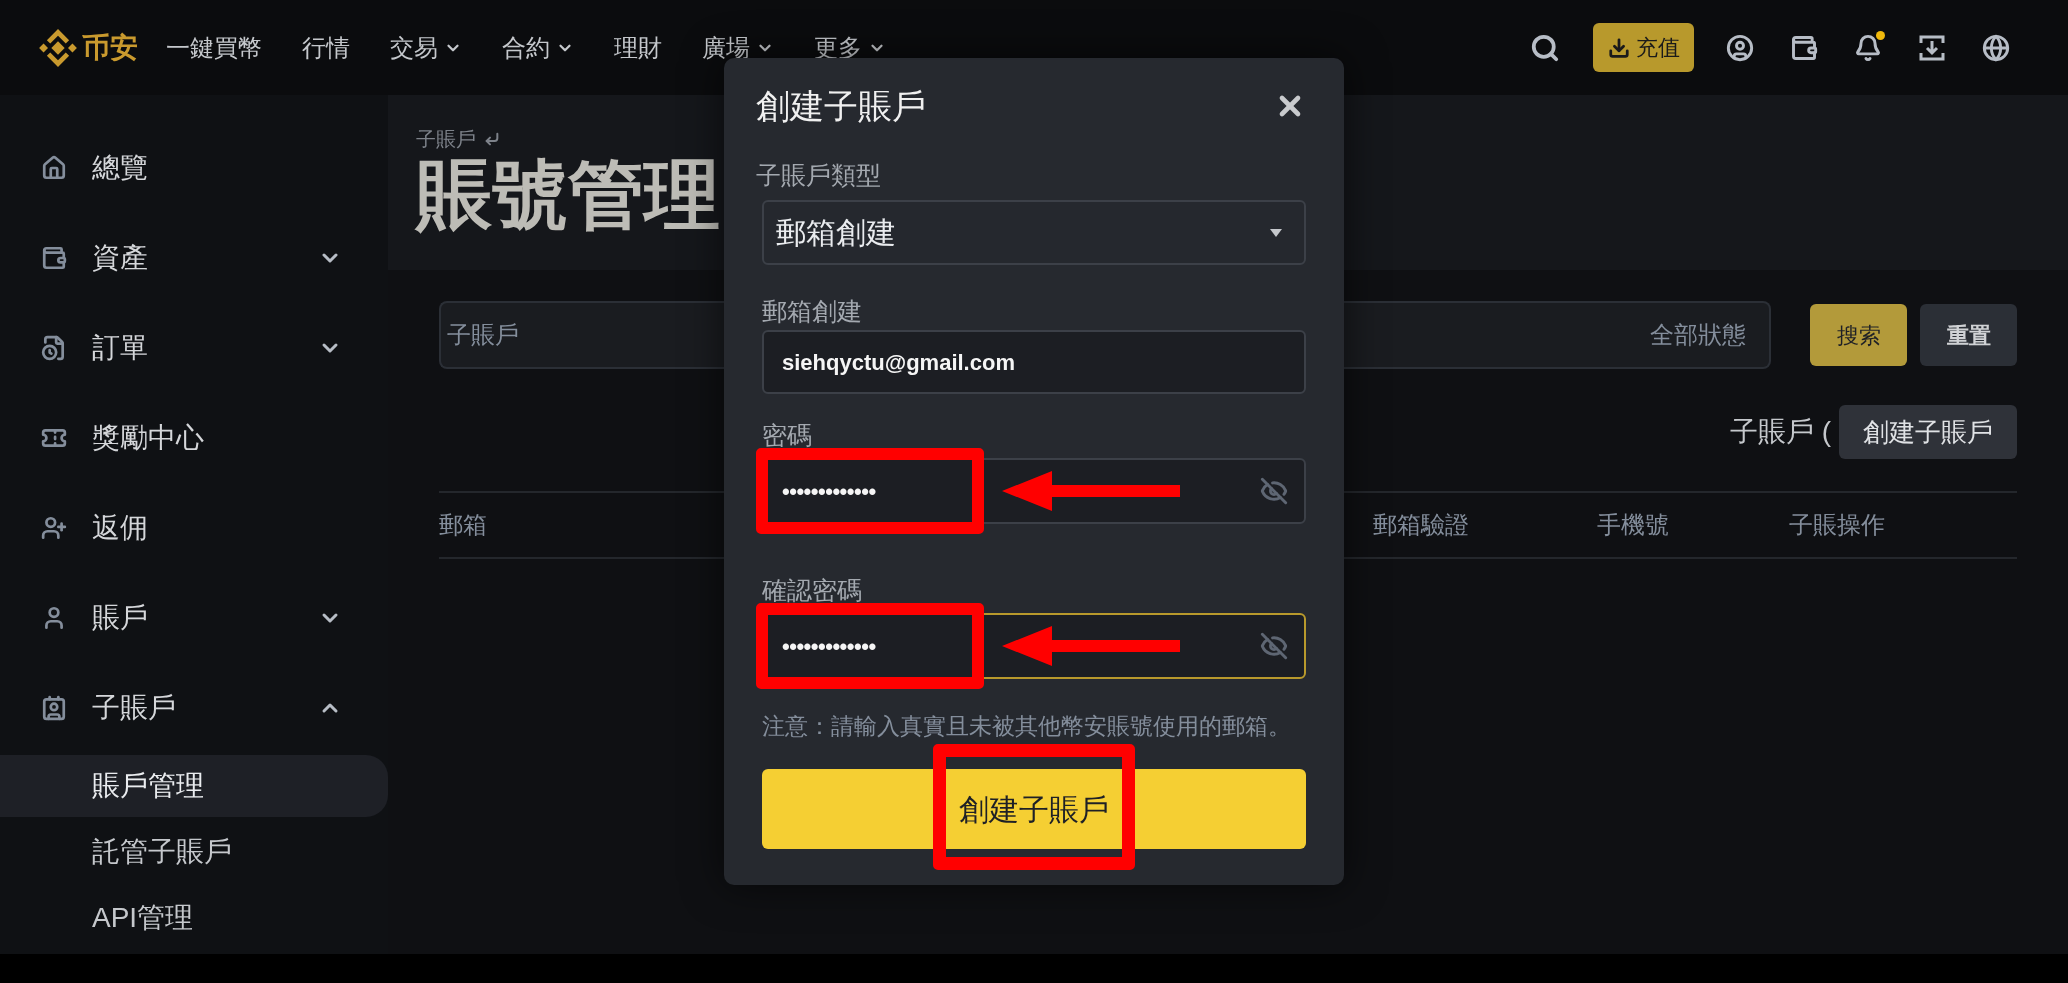 This screenshot has width=2068, height=983. What do you see at coordinates (841, 106) in the screenshot?
I see `dialog-title: 創建子賬戶` at bounding box center [841, 106].